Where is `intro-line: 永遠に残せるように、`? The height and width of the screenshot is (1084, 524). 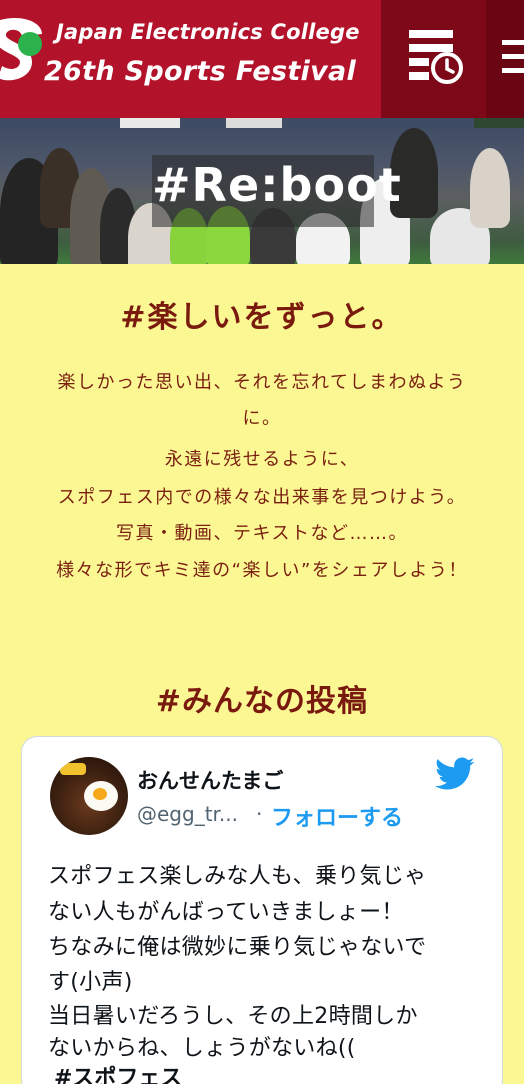 intro-line: 永遠に残せるように、 is located at coordinates (262, 459).